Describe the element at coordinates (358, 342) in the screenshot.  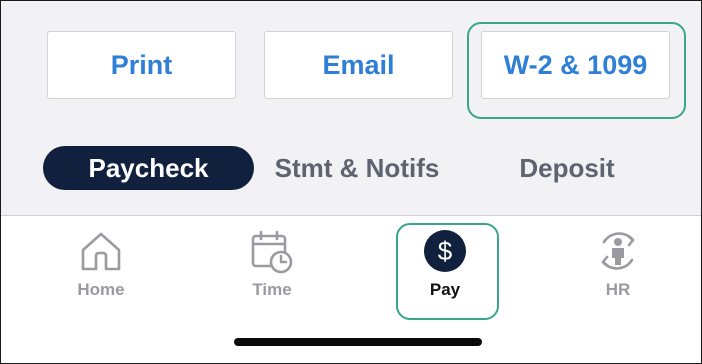
I see `home-indicator` at that location.